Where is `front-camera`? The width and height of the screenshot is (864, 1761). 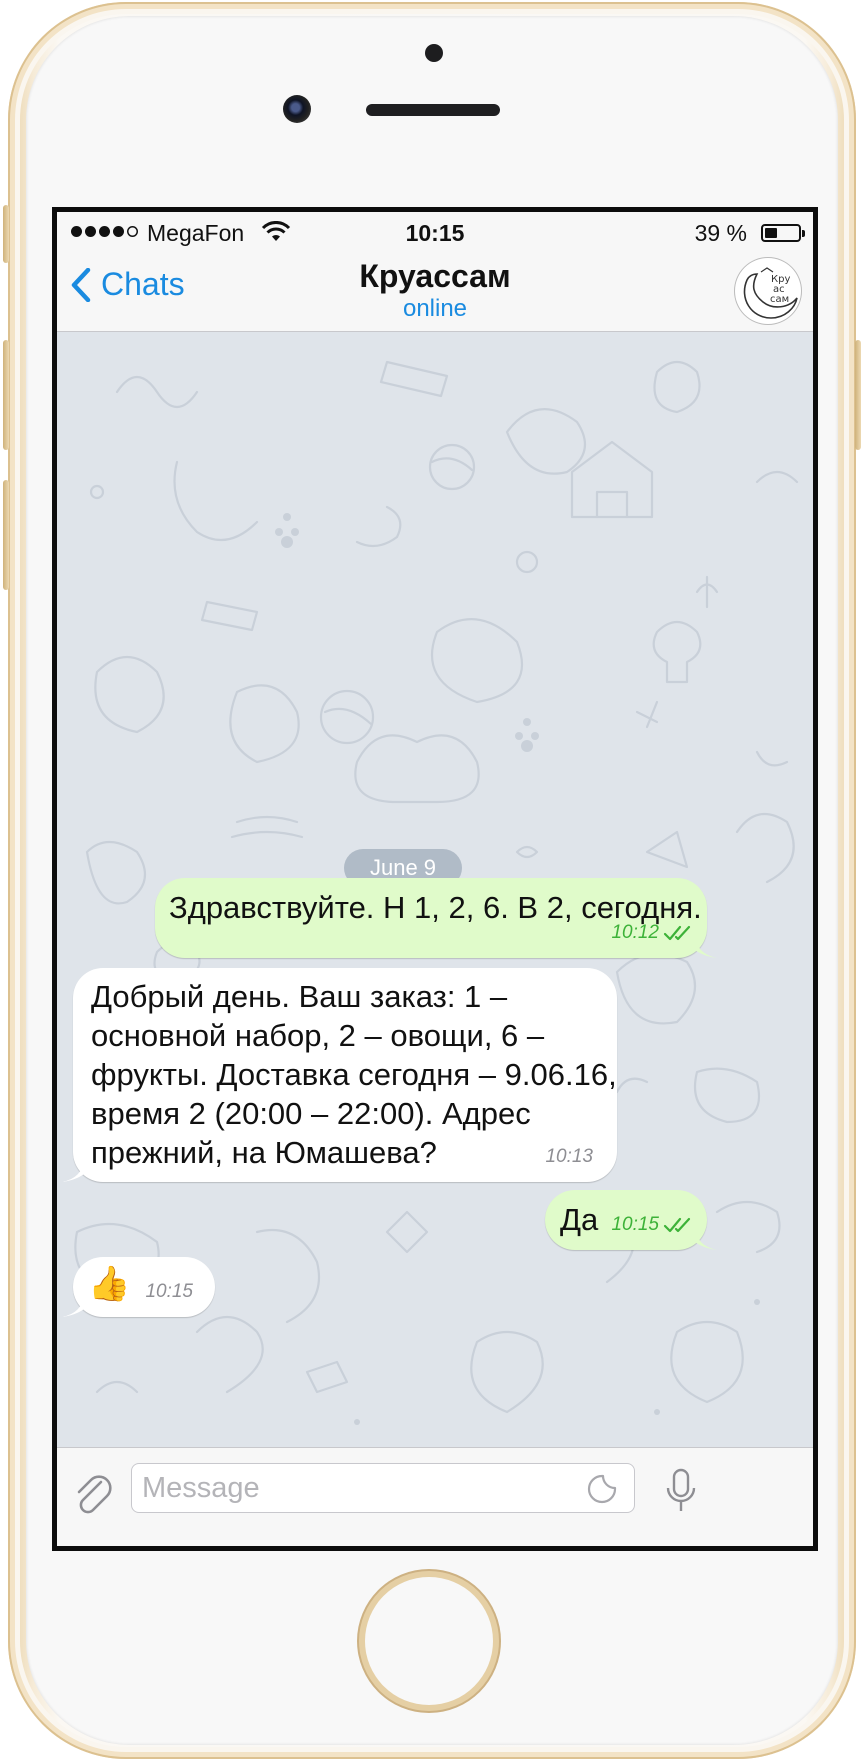 front-camera is located at coordinates (297, 109).